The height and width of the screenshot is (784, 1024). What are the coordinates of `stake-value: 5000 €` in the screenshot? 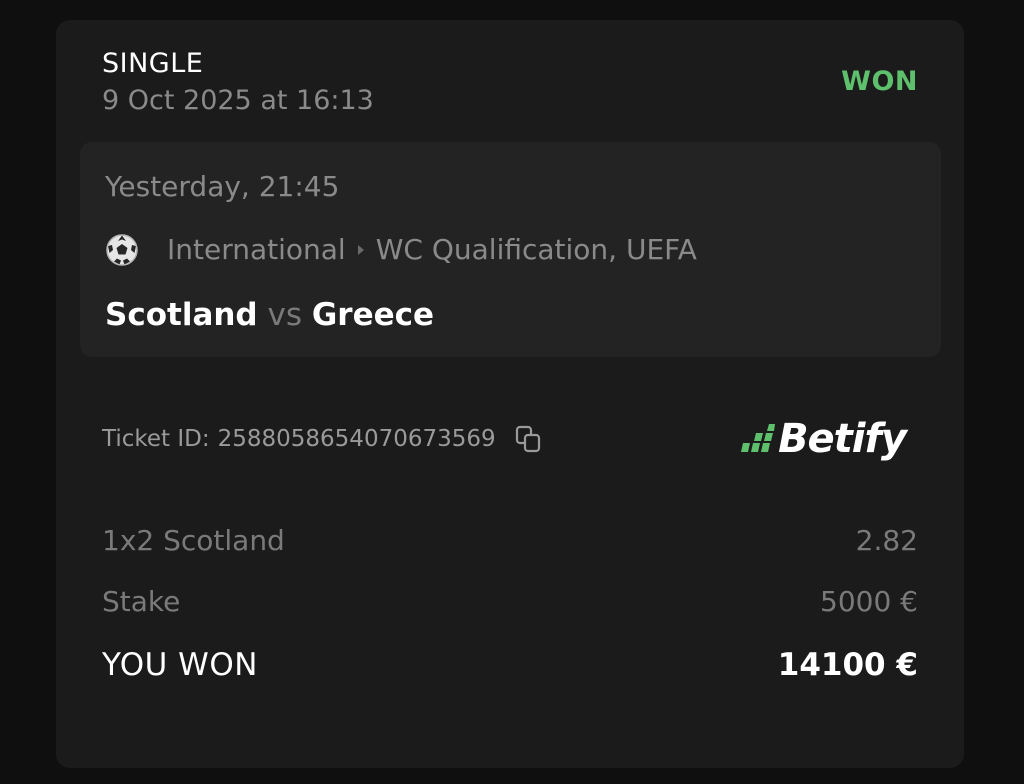 It's located at (869, 601).